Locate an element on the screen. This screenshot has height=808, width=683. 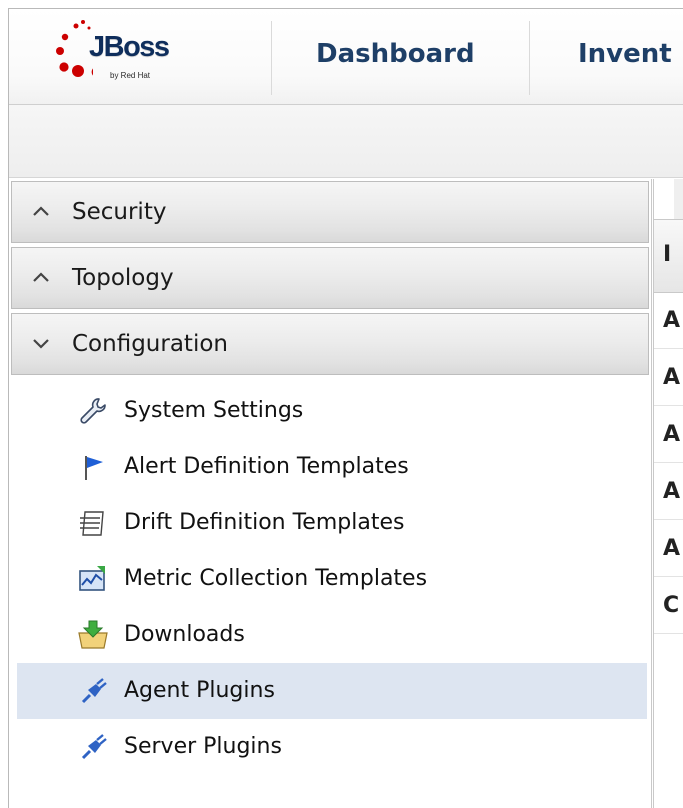
nav-item-label: System Settings is located at coordinates (214, 410).